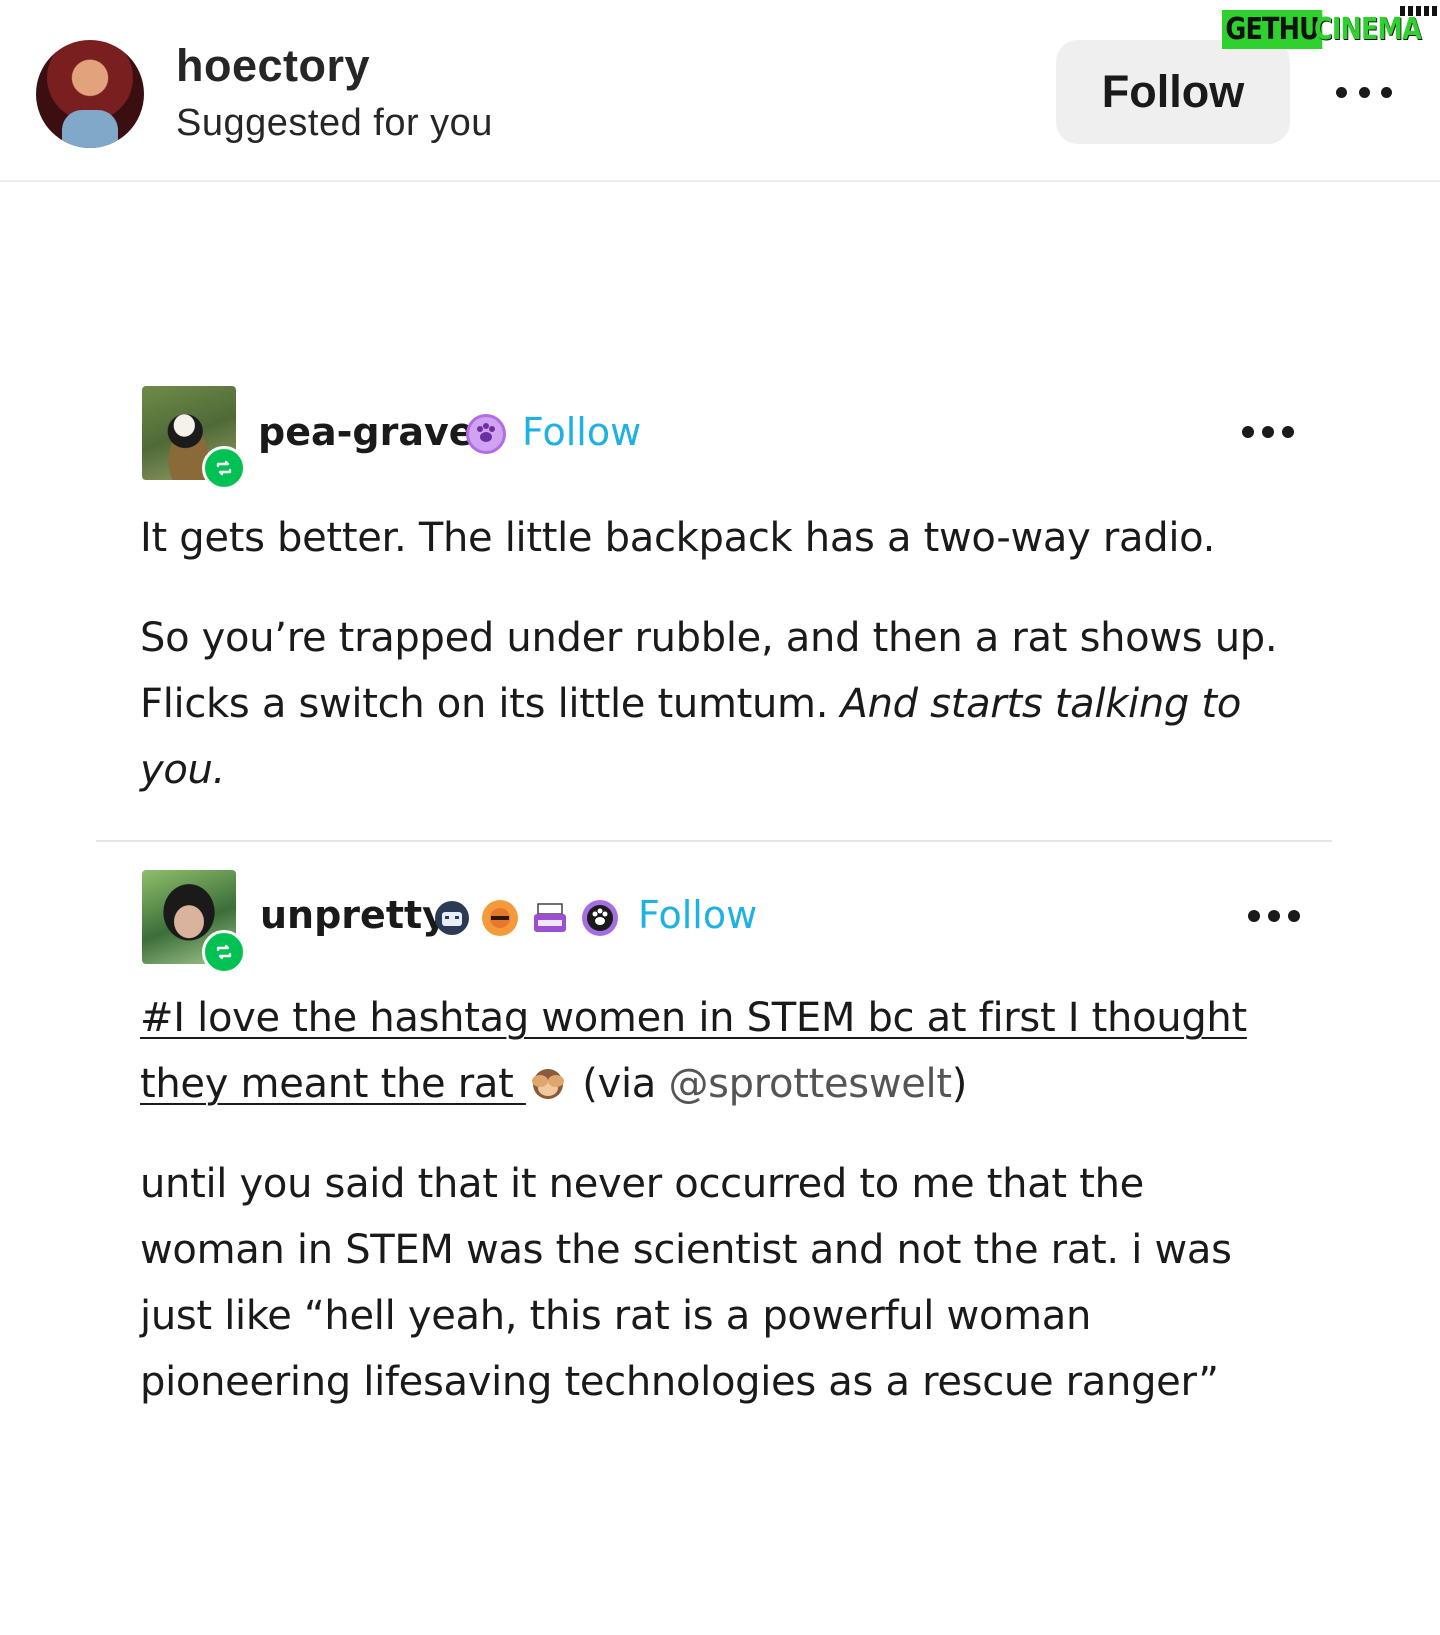 This screenshot has width=1440, height=1635. I want to click on watermark-left-text: GETHU, so click(1272, 29).